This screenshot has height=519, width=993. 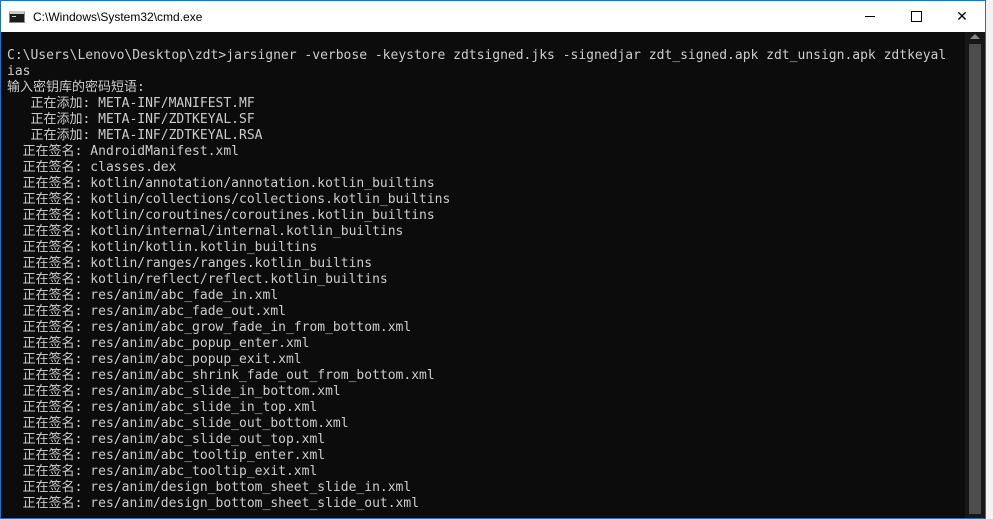 I want to click on minimize-icon, so click(x=870, y=16).